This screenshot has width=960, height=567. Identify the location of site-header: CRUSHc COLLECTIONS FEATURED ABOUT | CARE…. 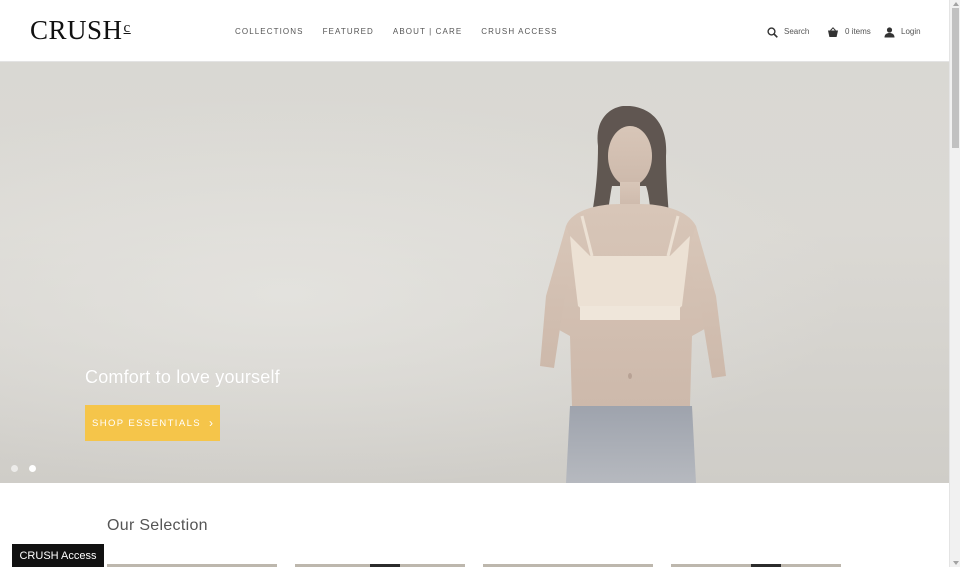
(474, 31).